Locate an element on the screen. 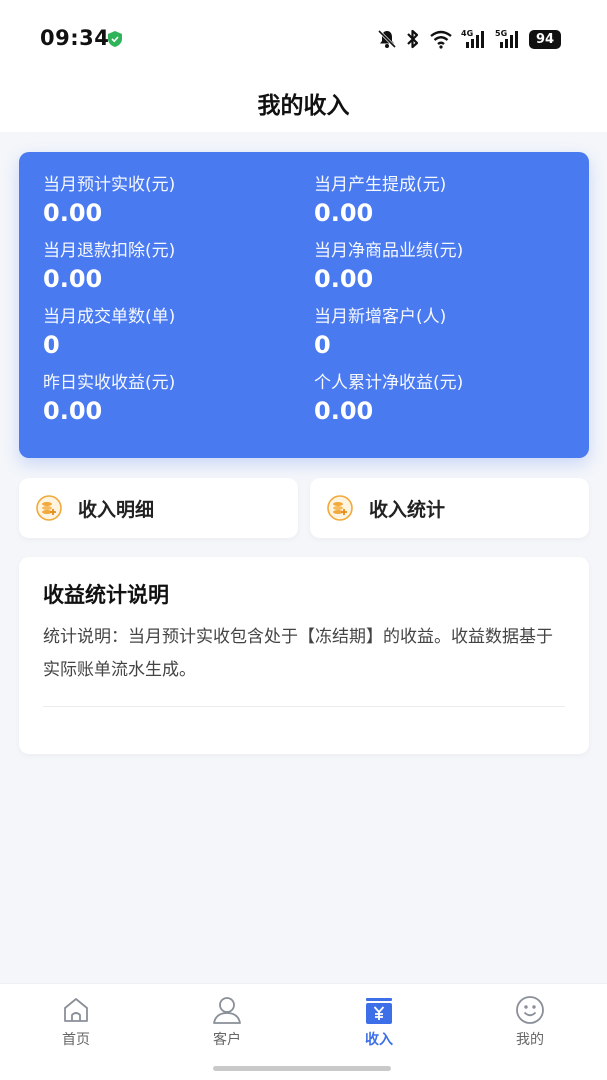 This screenshot has height=1080, width=607. nav-label: 客户 is located at coordinates (227, 1040).